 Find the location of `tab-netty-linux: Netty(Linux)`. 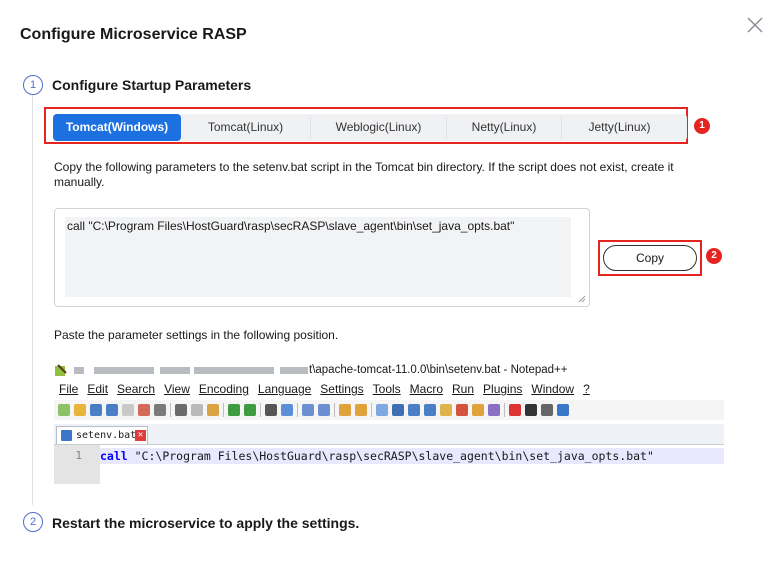

tab-netty-linux: Netty(Linux) is located at coordinates (504, 127).